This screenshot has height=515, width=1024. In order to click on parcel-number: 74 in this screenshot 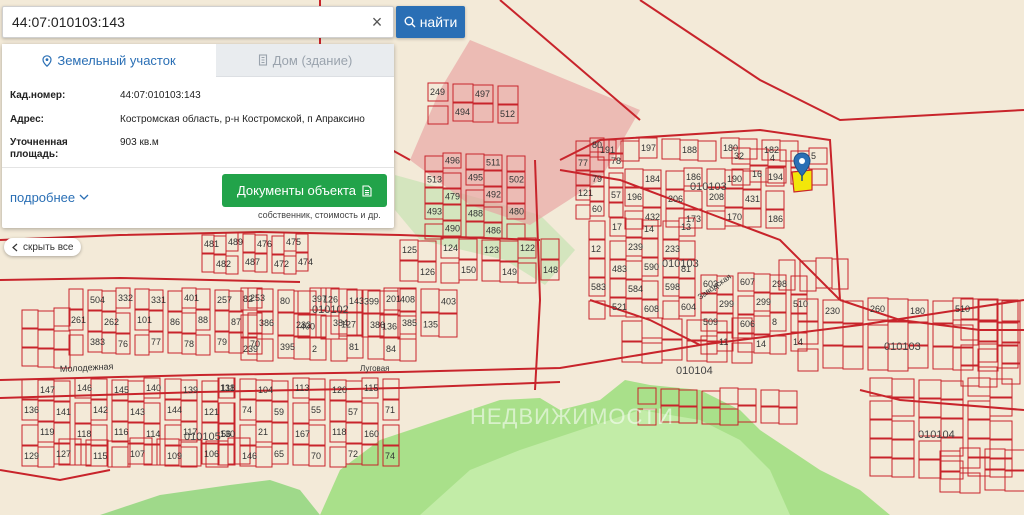, I will do `click(247, 410)`.